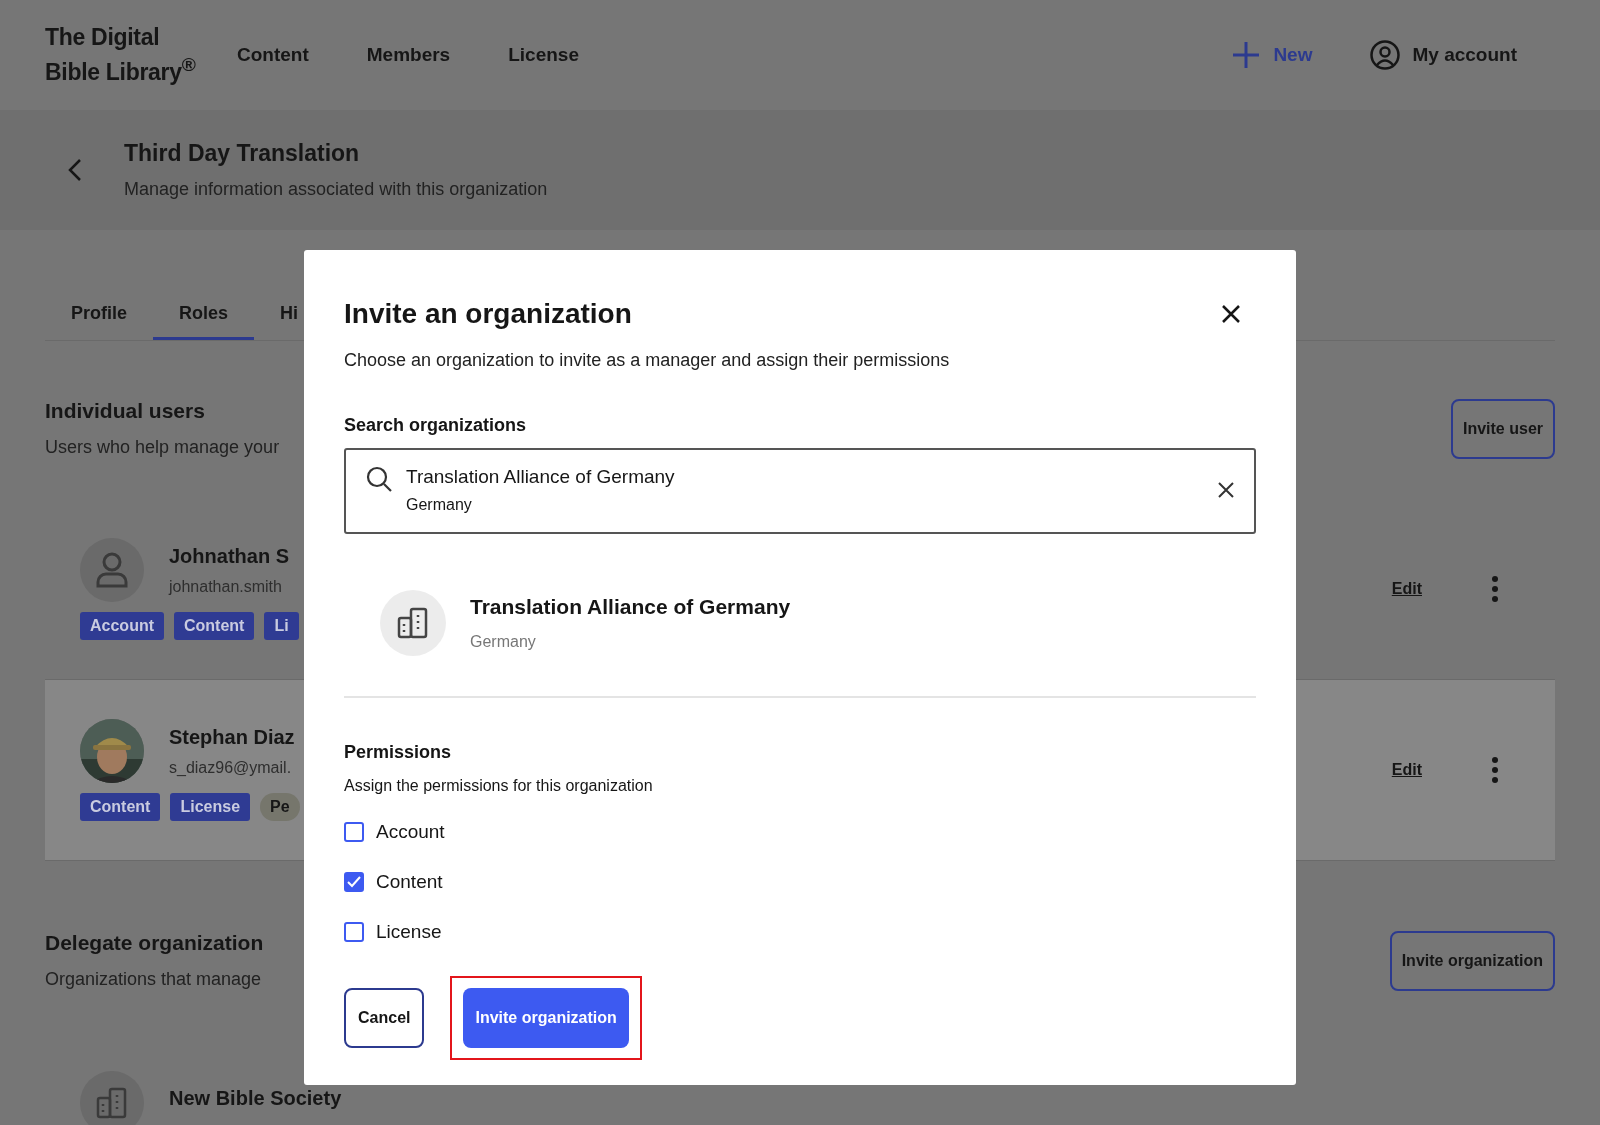 The image size is (1600, 1125). Describe the element at coordinates (280, 807) in the screenshot. I see `role-tag: Pe` at that location.